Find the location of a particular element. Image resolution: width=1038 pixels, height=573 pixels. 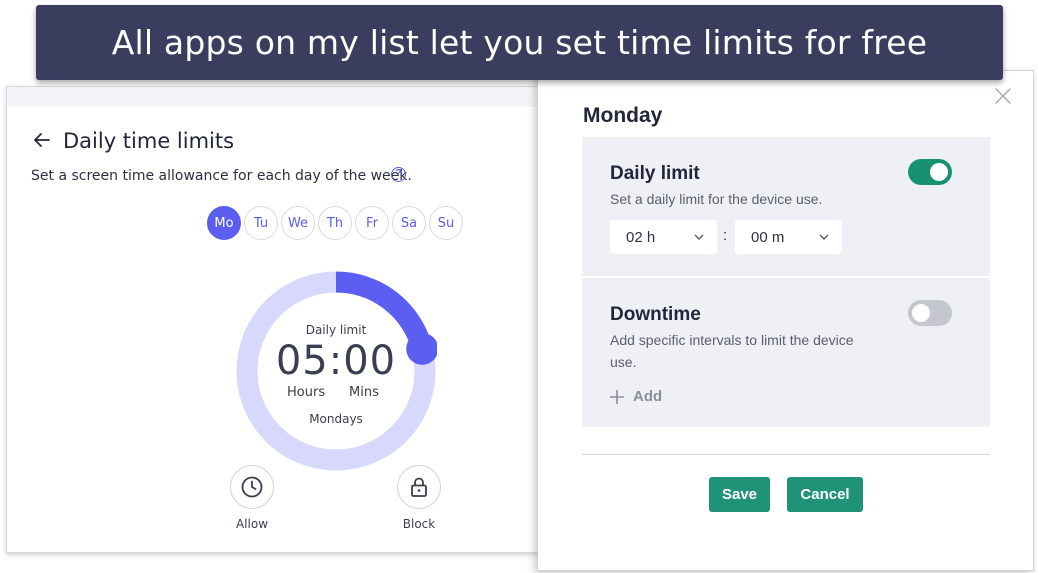

day-selector: Mo Tu We Th Fr Sa Su is located at coordinates (335, 223).